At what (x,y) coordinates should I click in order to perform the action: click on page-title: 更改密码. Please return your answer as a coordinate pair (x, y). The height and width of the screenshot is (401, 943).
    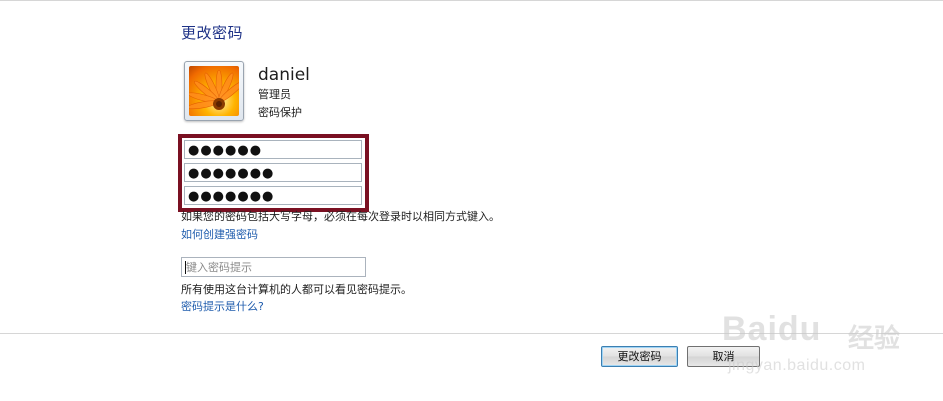
    Looking at the image, I should click on (212, 33).